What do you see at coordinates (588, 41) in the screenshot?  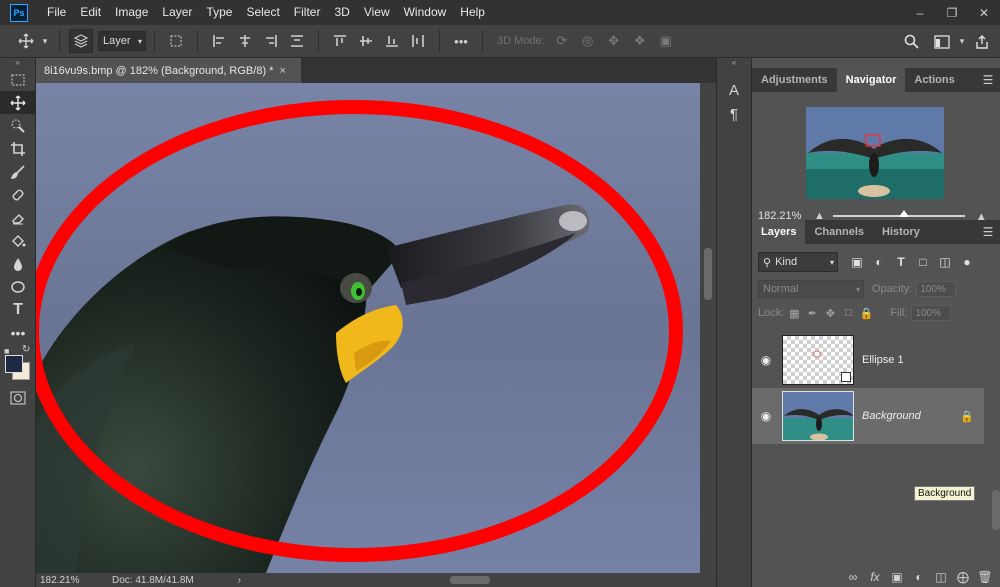 I see `3d-roll-icon: ◎` at bounding box center [588, 41].